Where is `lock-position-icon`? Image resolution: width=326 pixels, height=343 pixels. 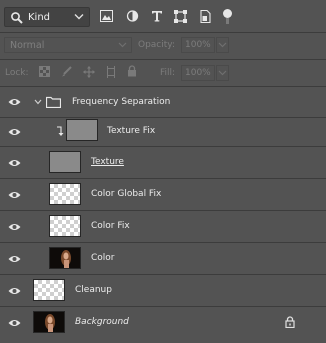
lock-position-icon is located at coordinates (89, 72).